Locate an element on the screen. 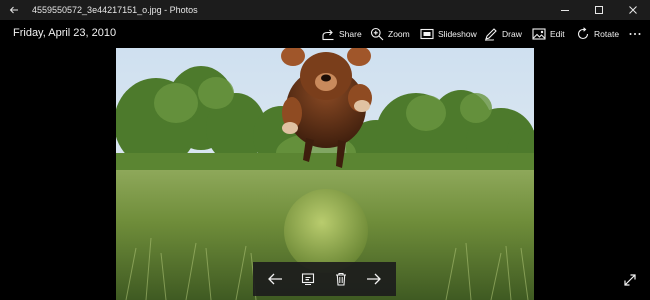 This screenshot has height=300, width=650. rotate-button: Rotate is located at coordinates (597, 34).